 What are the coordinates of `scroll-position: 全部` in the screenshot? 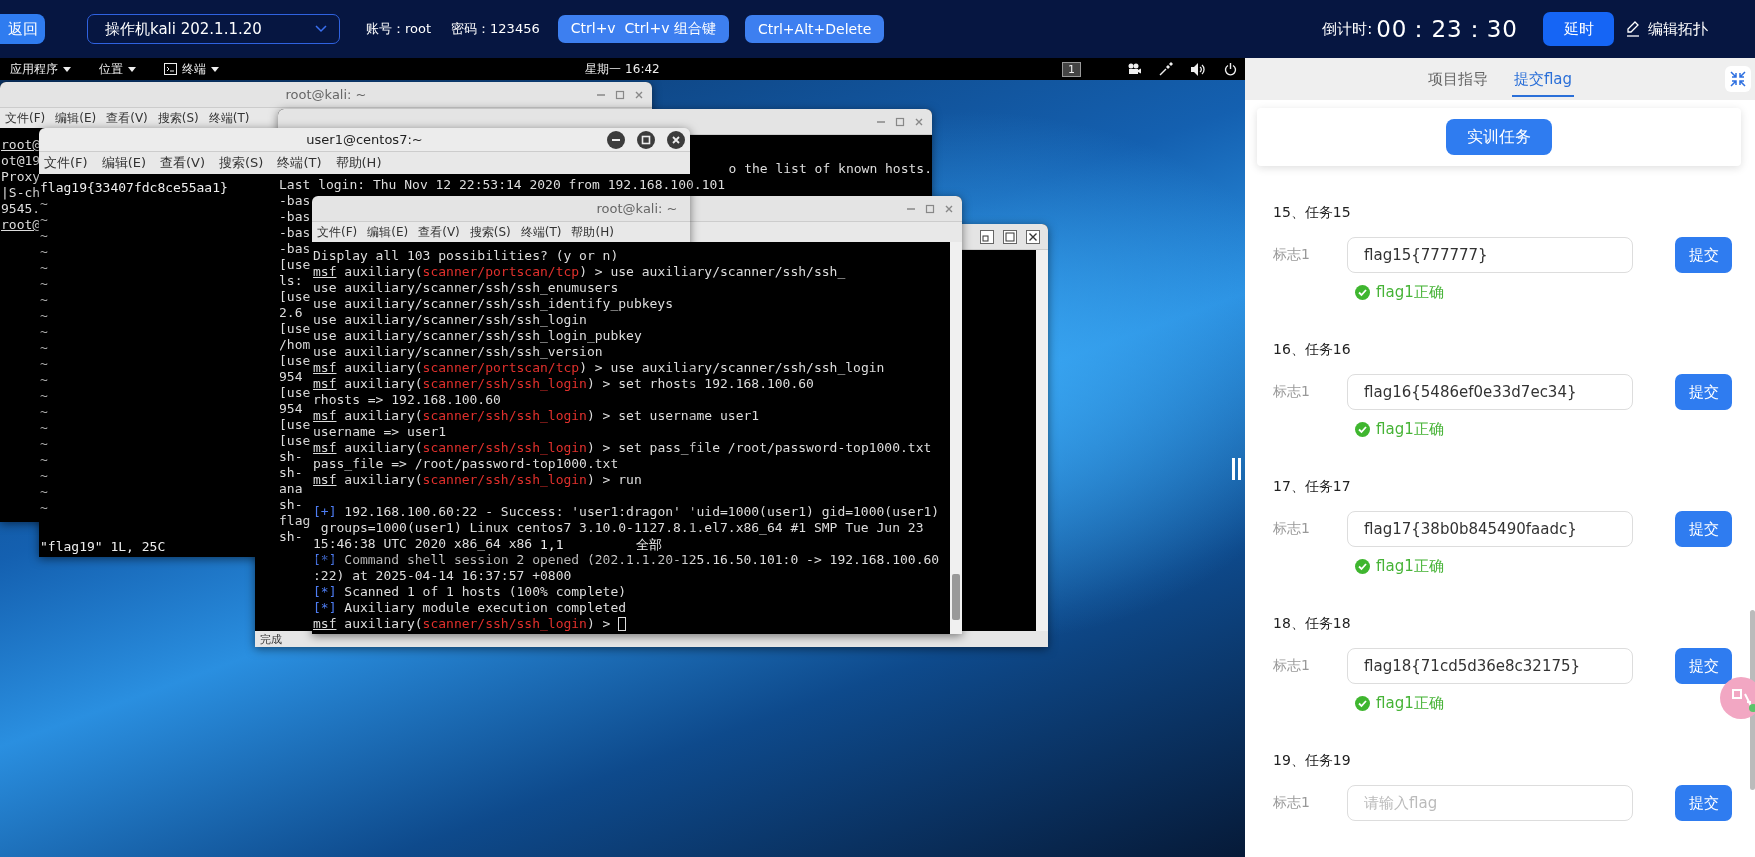 It's located at (649, 545).